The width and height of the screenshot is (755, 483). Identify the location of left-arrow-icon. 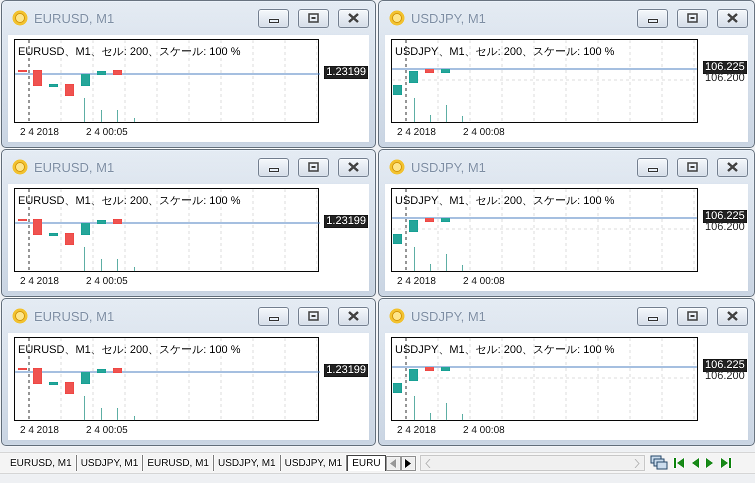
(393, 463).